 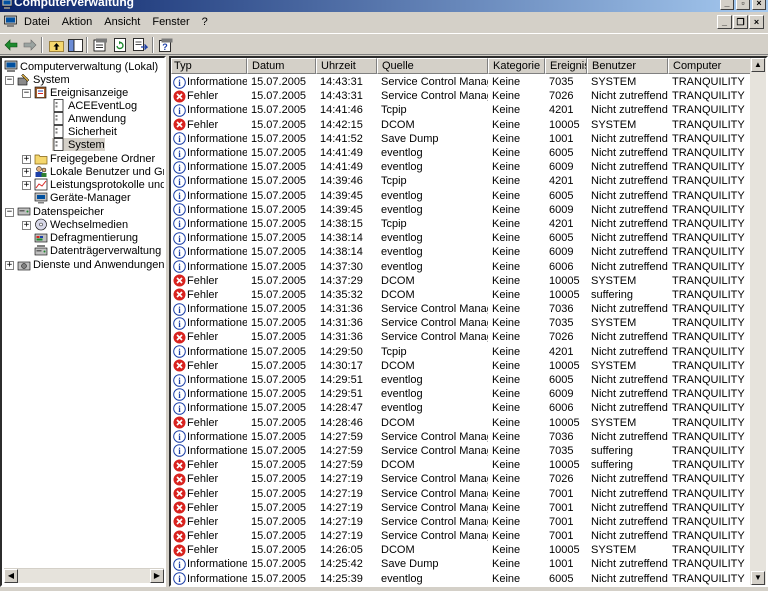 What do you see at coordinates (75, 45) in the screenshot?
I see `show-tree-icon` at bounding box center [75, 45].